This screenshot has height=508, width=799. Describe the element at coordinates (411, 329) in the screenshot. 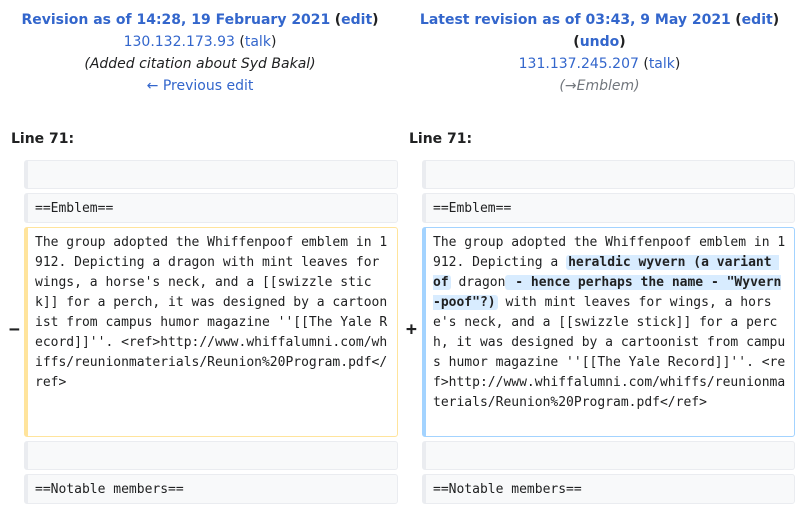

I see `added-line-marker: +` at that location.